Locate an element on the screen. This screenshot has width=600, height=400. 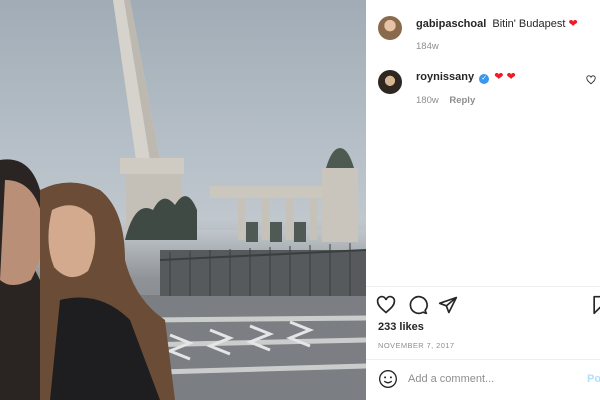
verified-badge-icon: ✓ is located at coordinates (484, 79).